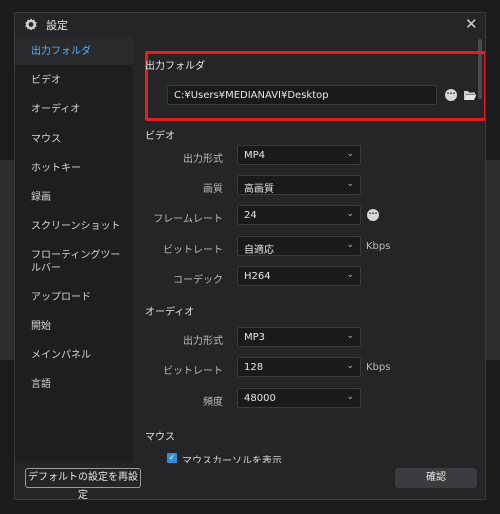  Describe the element at coordinates (79, 197) in the screenshot. I see `sidebar-item-recording: 録画` at that location.